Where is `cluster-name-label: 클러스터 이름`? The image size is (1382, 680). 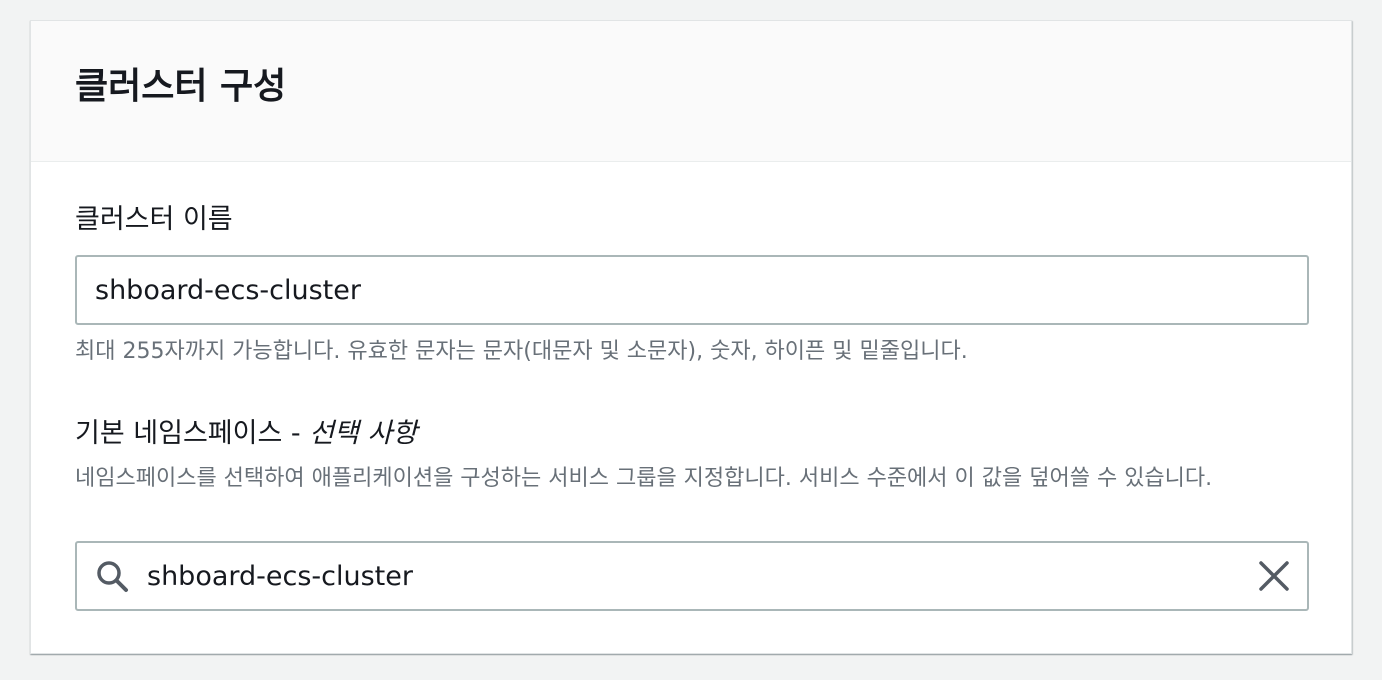 cluster-name-label: 클러스터 이름 is located at coordinates (154, 219).